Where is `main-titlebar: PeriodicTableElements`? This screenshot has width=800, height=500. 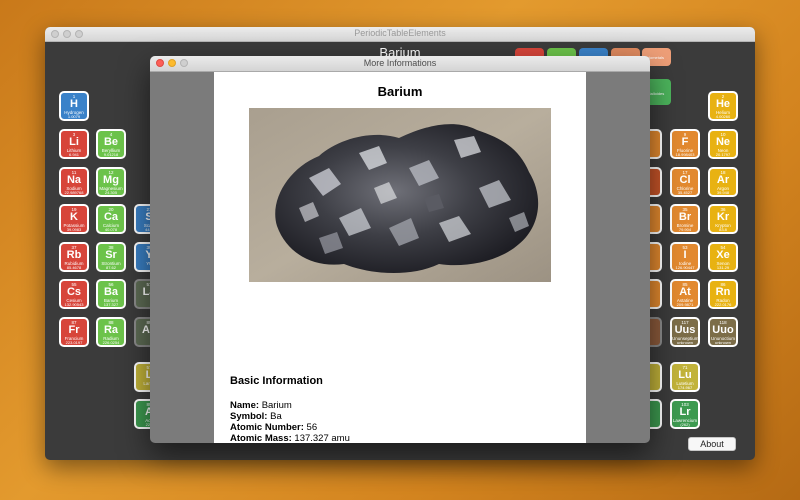 main-titlebar: PeriodicTableElements is located at coordinates (400, 34).